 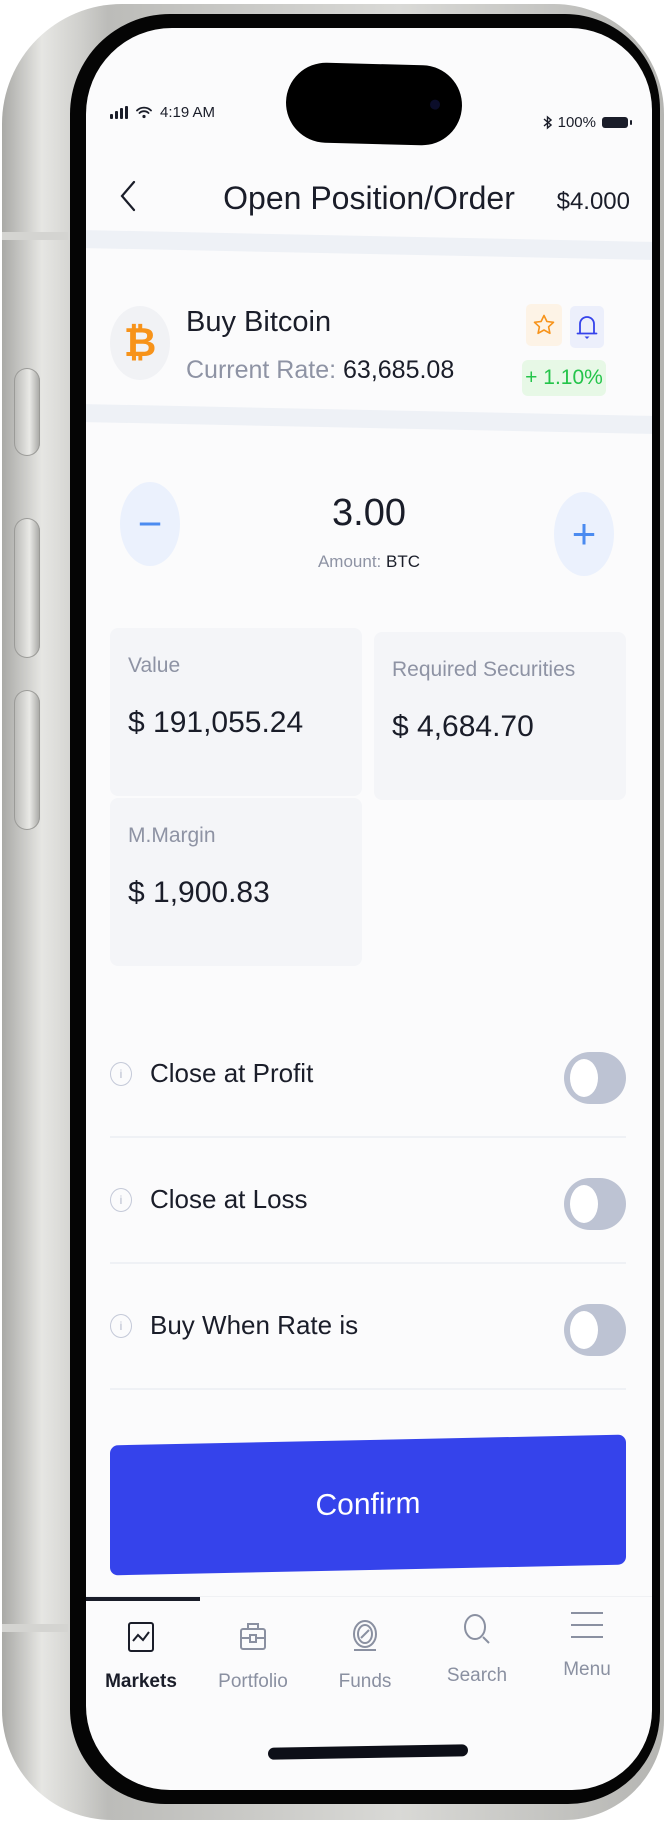 I want to click on amount-unit: BTC, so click(x=403, y=561).